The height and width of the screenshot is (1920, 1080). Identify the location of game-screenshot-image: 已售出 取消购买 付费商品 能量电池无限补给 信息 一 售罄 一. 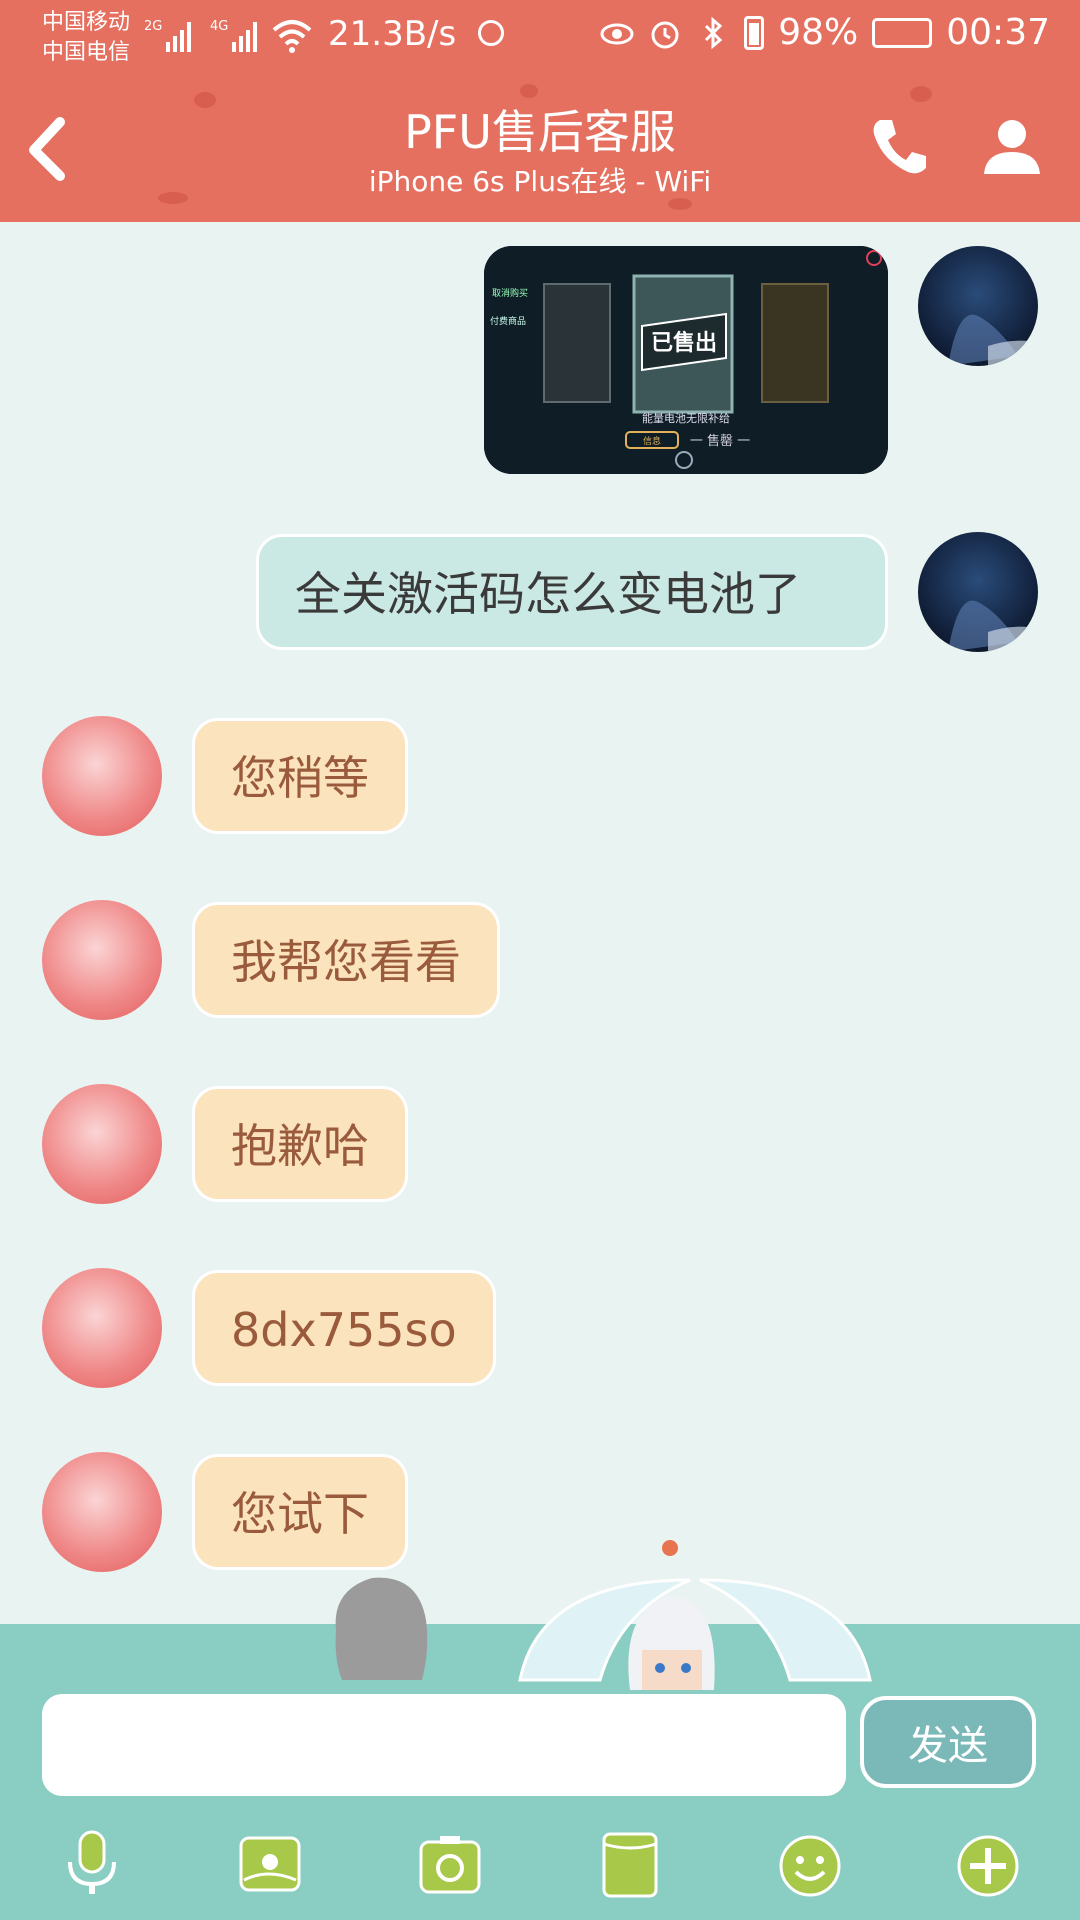
(686, 360).